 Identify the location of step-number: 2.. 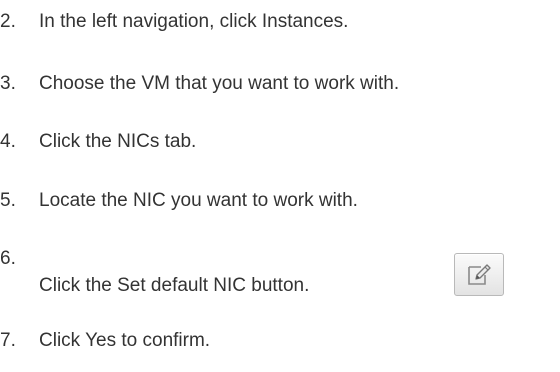
(8, 21).